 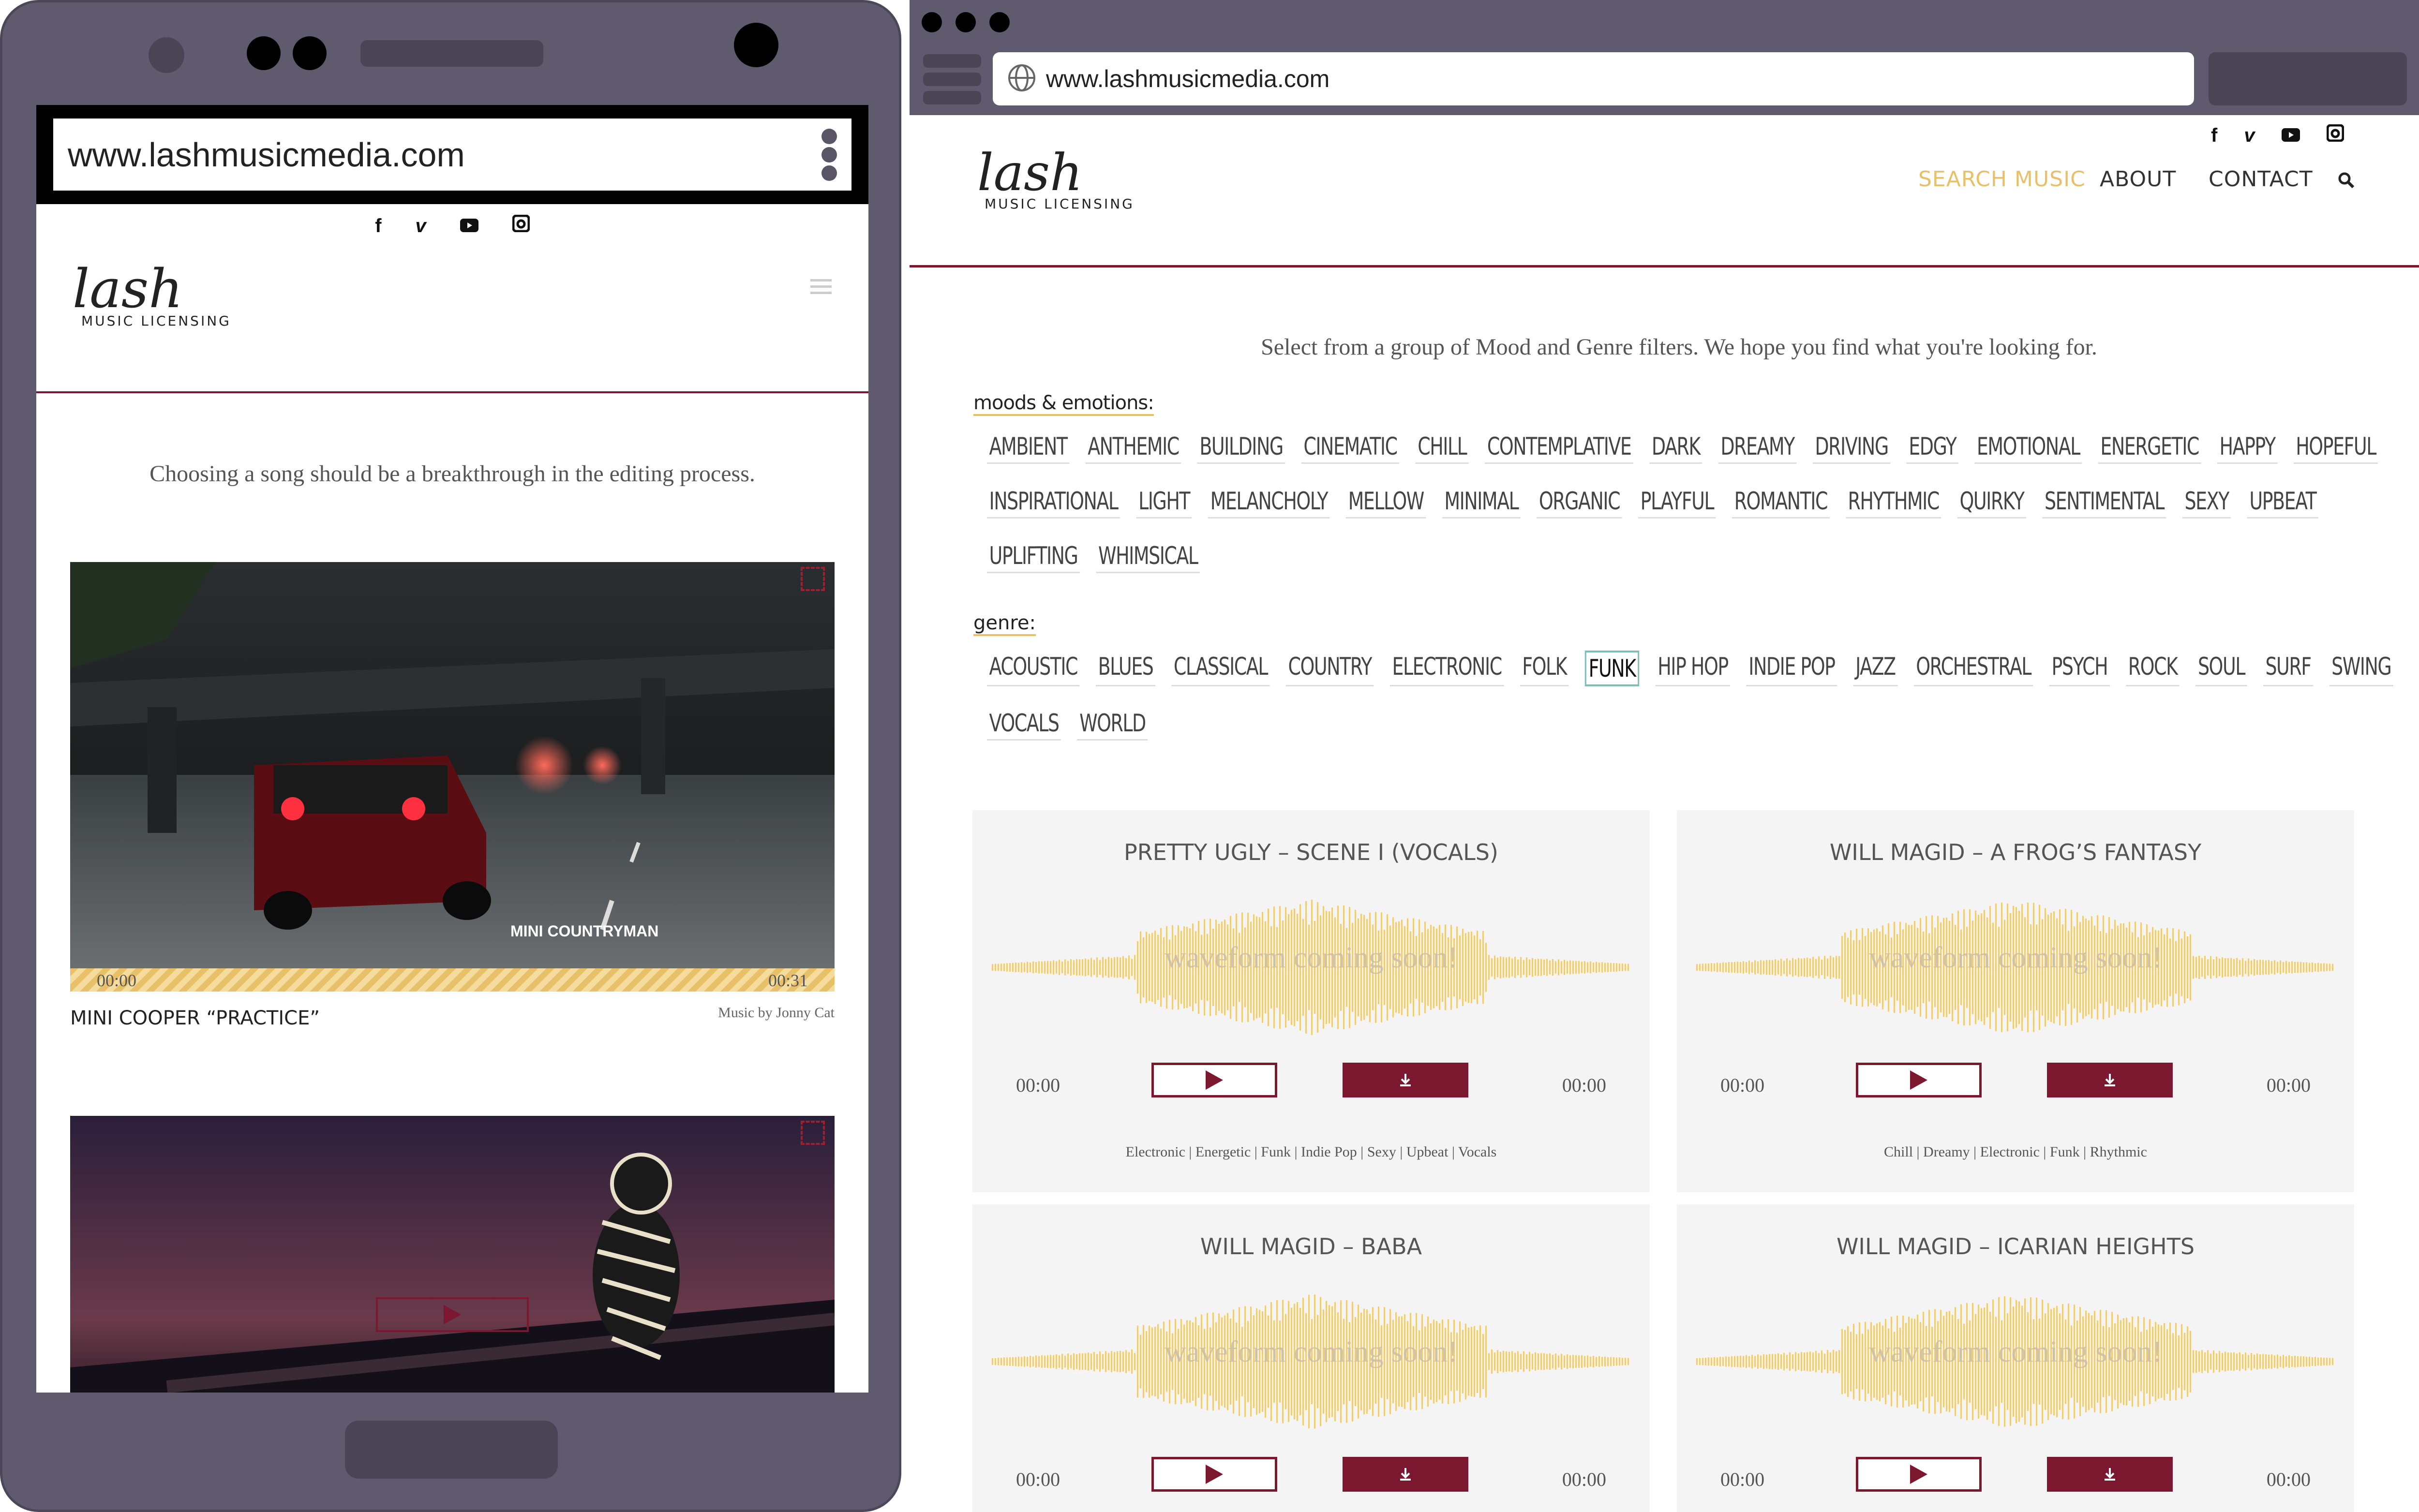 What do you see at coordinates (1992, 502) in the screenshot?
I see `filter-chip-quirky: QUIRKY` at bounding box center [1992, 502].